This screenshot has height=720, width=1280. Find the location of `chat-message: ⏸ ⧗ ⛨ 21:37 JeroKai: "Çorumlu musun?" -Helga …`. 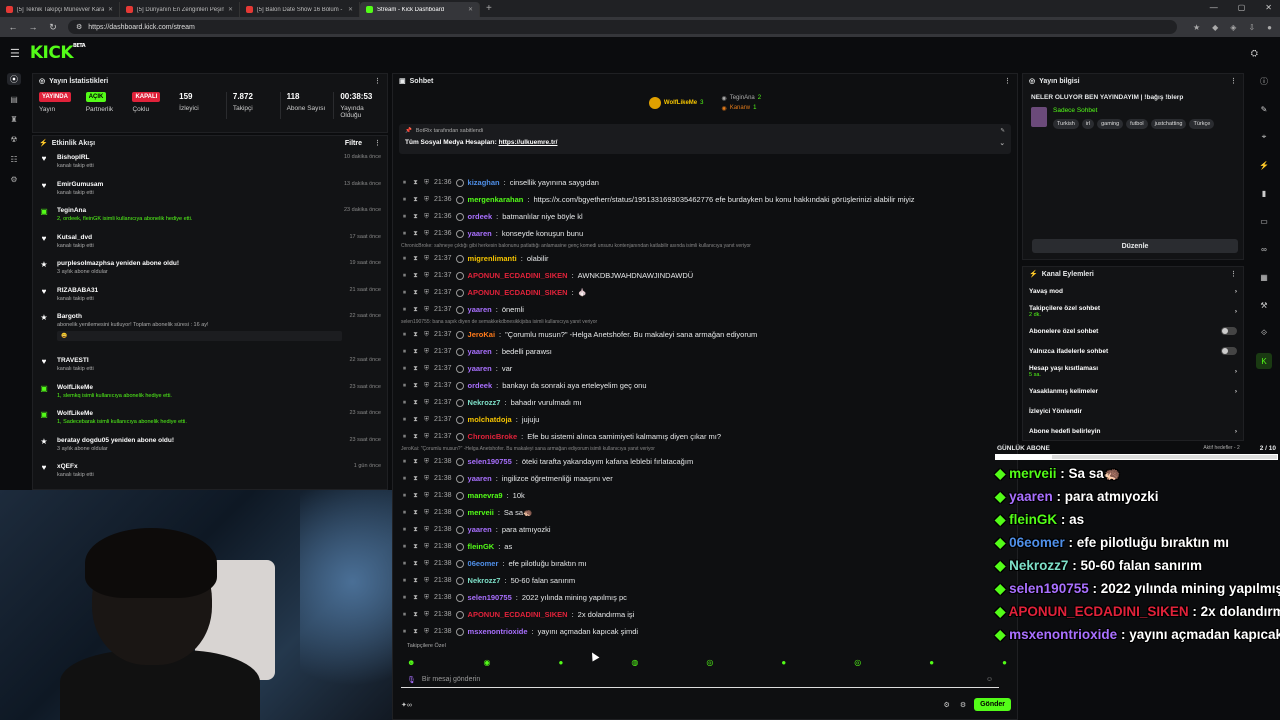

chat-message: ⏸ ⧗ ⛨ 21:37 JeroKai: "Çorumlu musun?" -Helga … is located at coordinates (706, 334).